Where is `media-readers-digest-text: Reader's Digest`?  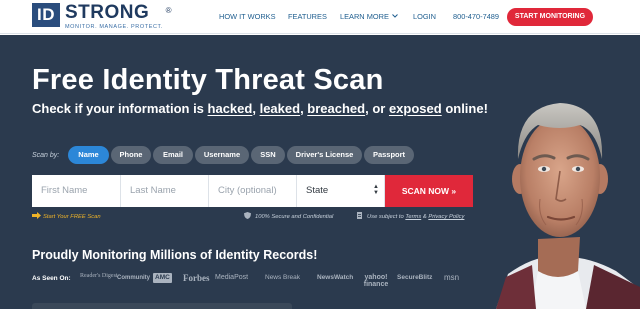
media-readers-digest-text: Reader's Digest is located at coordinates (99, 276).